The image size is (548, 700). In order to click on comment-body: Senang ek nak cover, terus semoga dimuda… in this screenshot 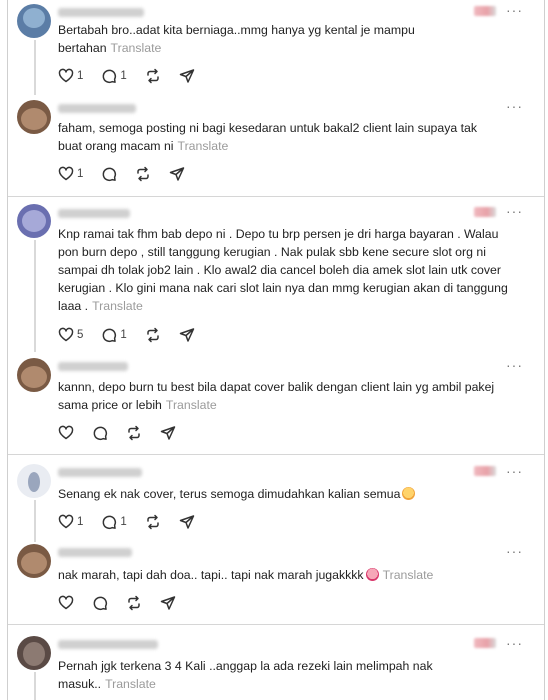, I will do `click(229, 494)`.